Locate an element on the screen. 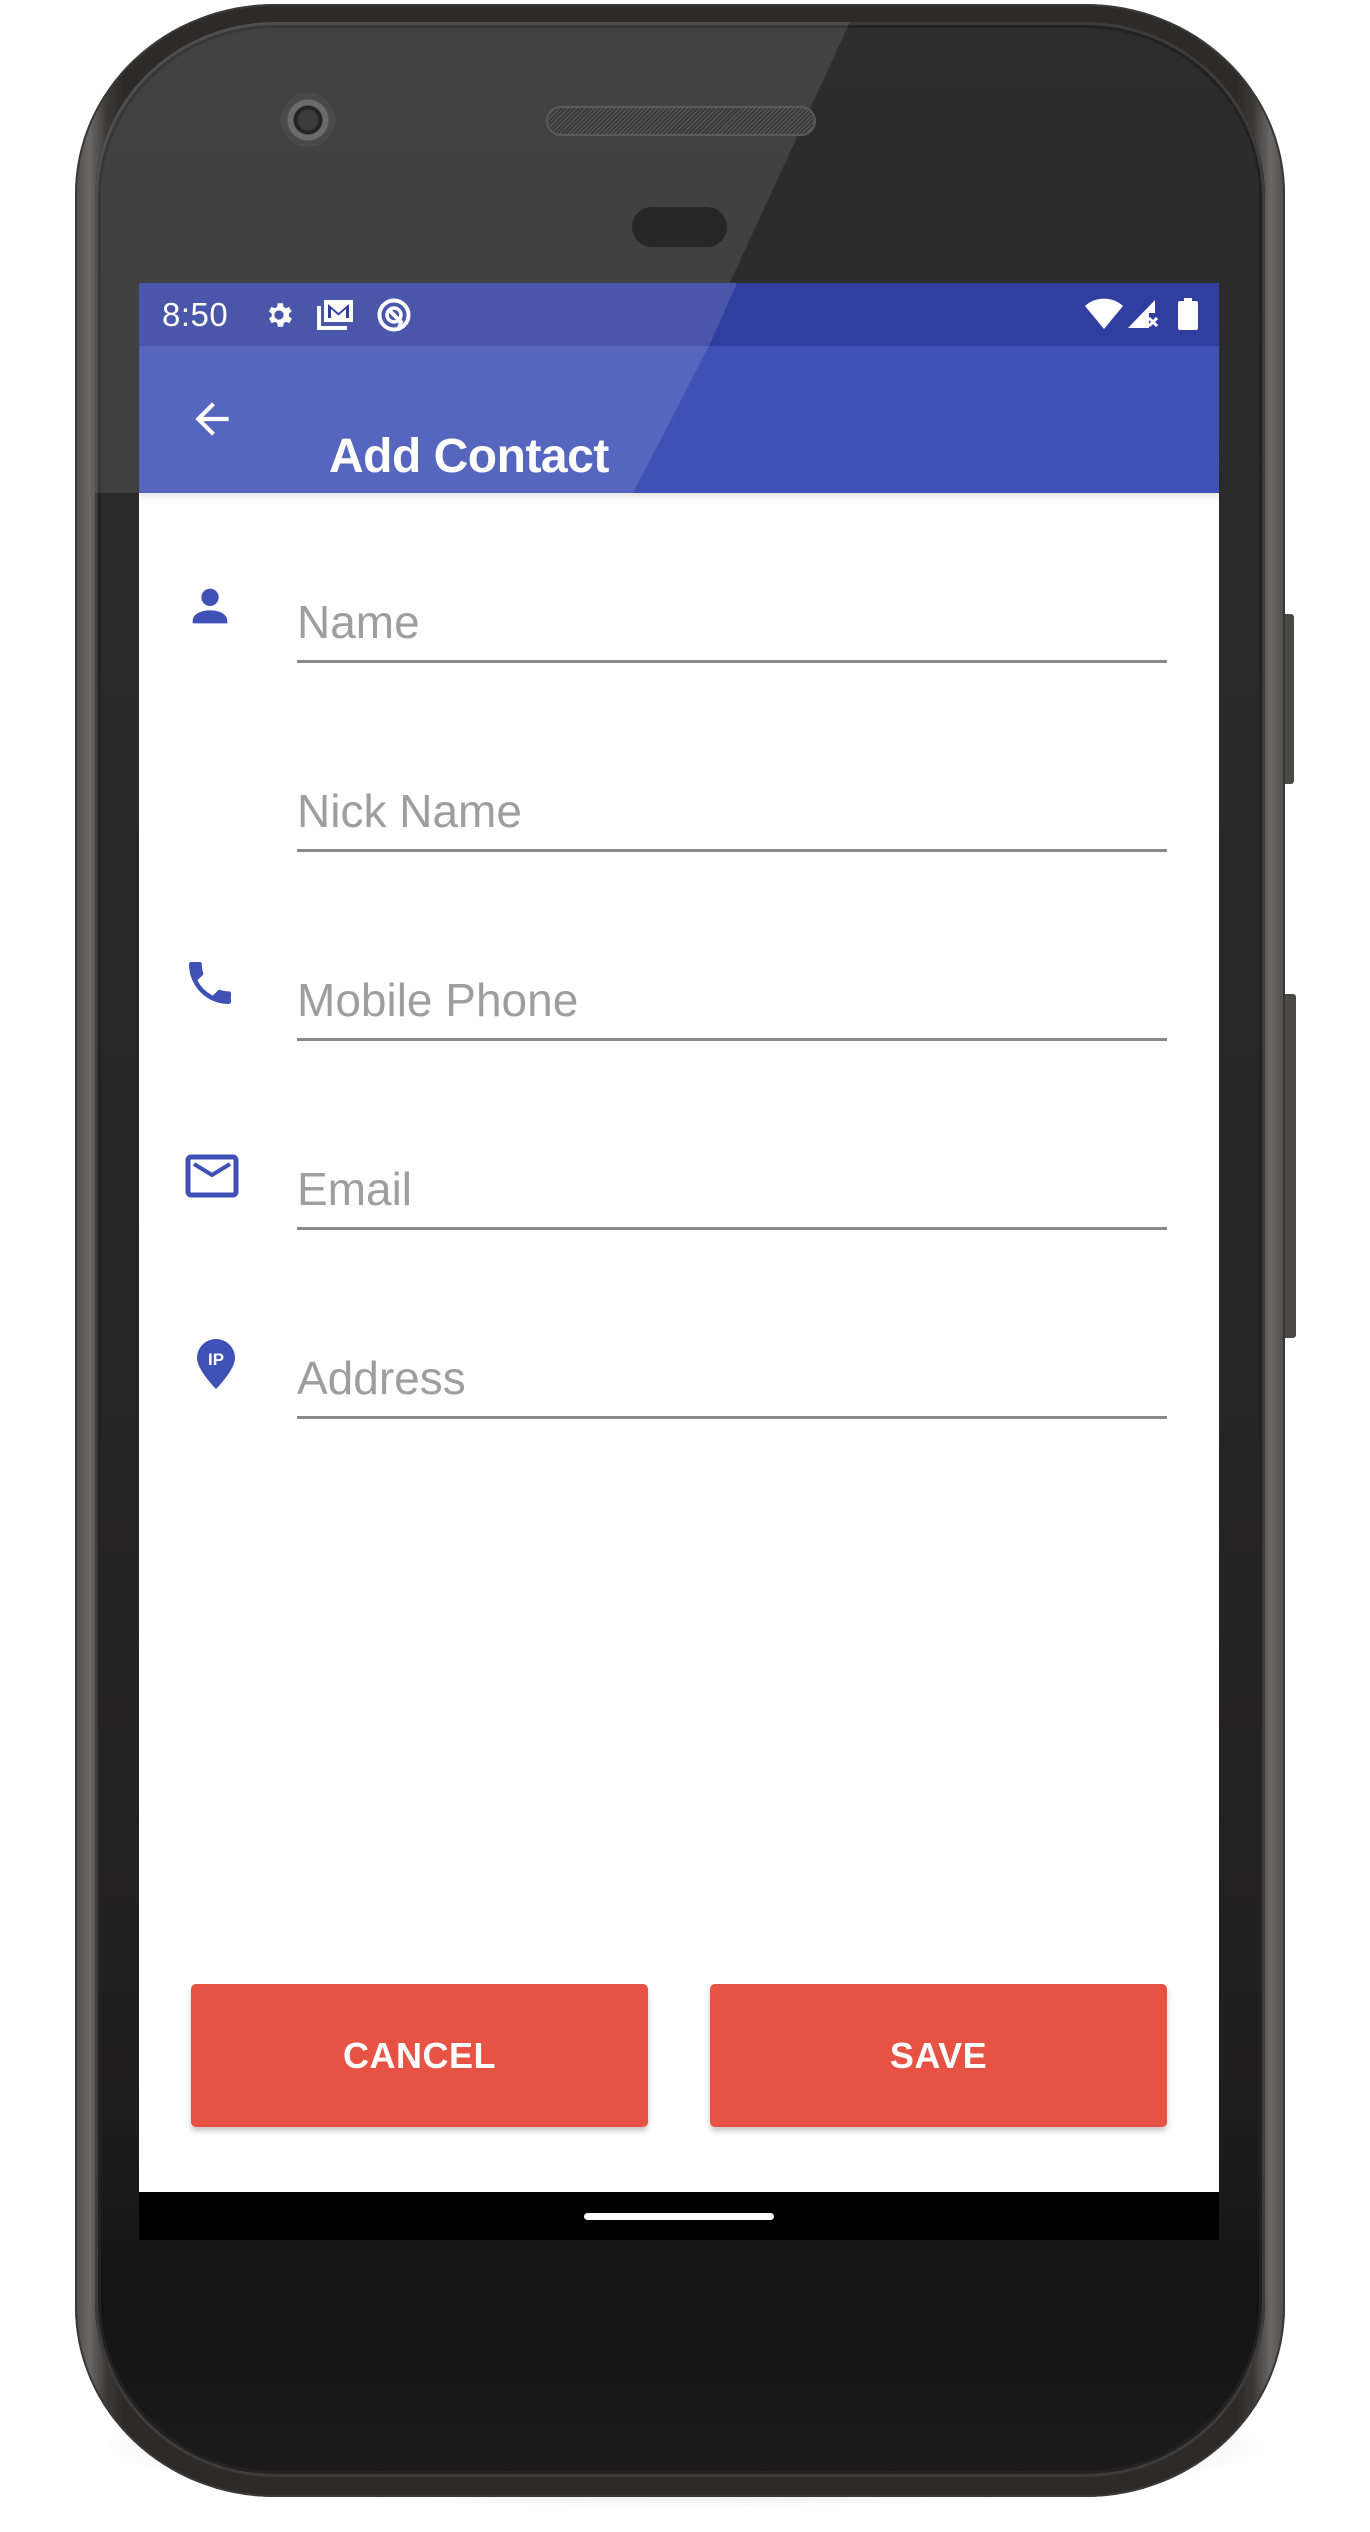 This screenshot has width=1370, height=2532. status-time: 8:50 is located at coordinates (195, 314).